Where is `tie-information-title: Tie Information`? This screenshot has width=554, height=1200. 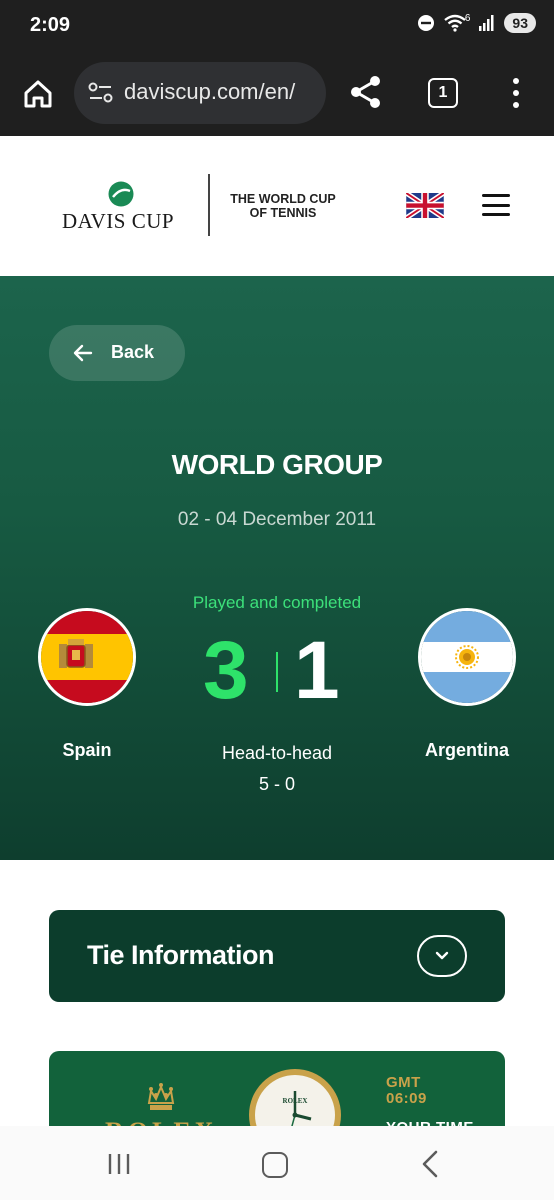
tie-information-title: Tie Information is located at coordinates (181, 955).